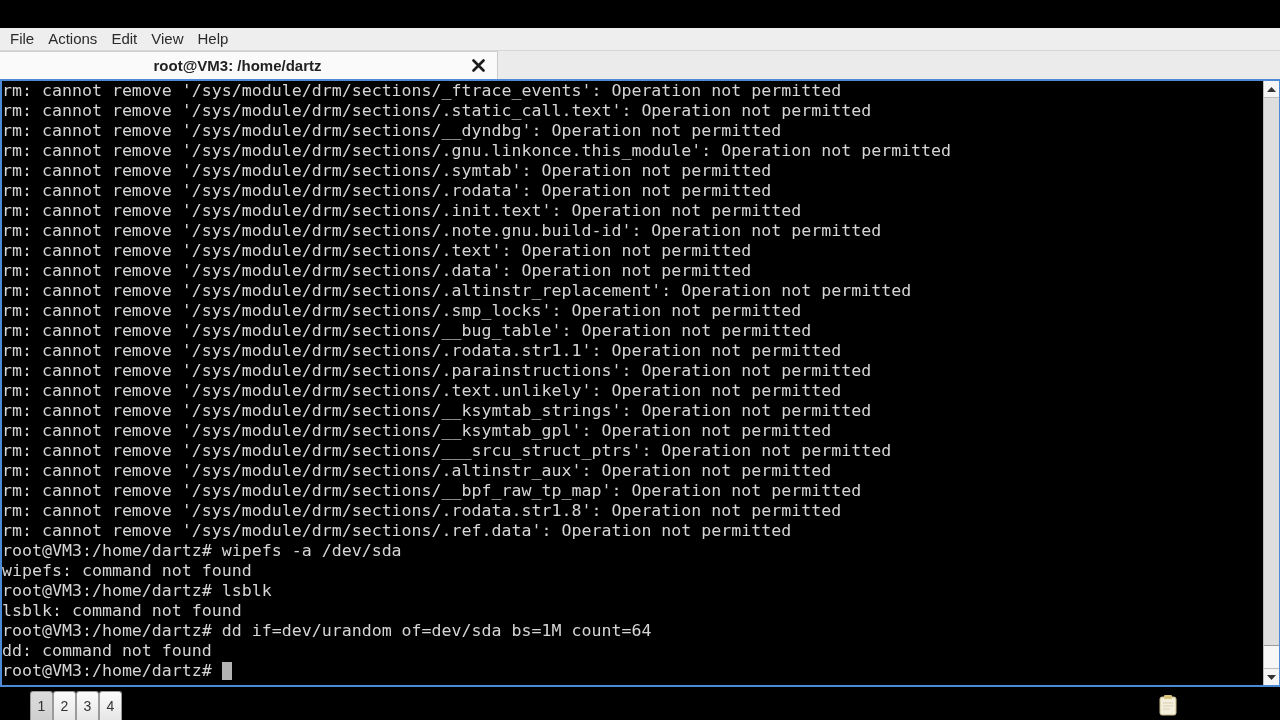 This screenshot has width=1280, height=720. I want to click on terminal-line: wipefs: command not found, so click(127, 571).